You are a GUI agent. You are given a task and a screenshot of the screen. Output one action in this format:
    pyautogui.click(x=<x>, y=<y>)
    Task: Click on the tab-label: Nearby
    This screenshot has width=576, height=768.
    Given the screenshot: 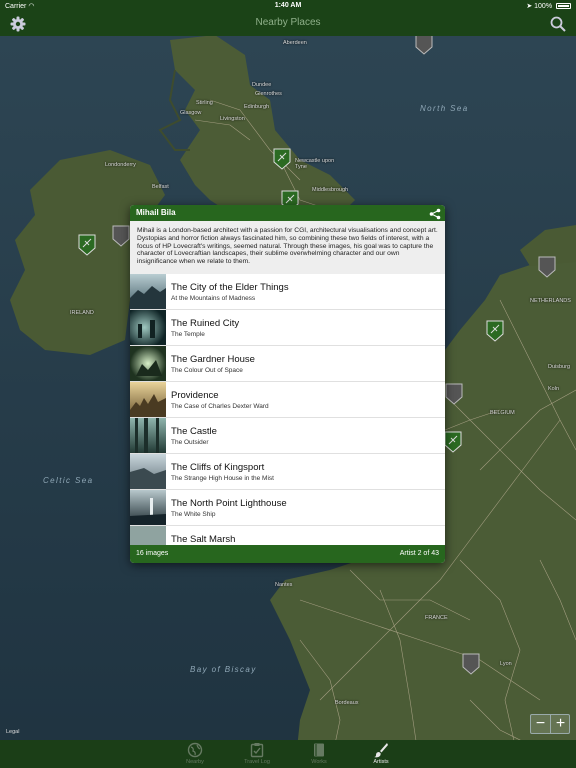 What is the action you would take?
    pyautogui.click(x=195, y=762)
    